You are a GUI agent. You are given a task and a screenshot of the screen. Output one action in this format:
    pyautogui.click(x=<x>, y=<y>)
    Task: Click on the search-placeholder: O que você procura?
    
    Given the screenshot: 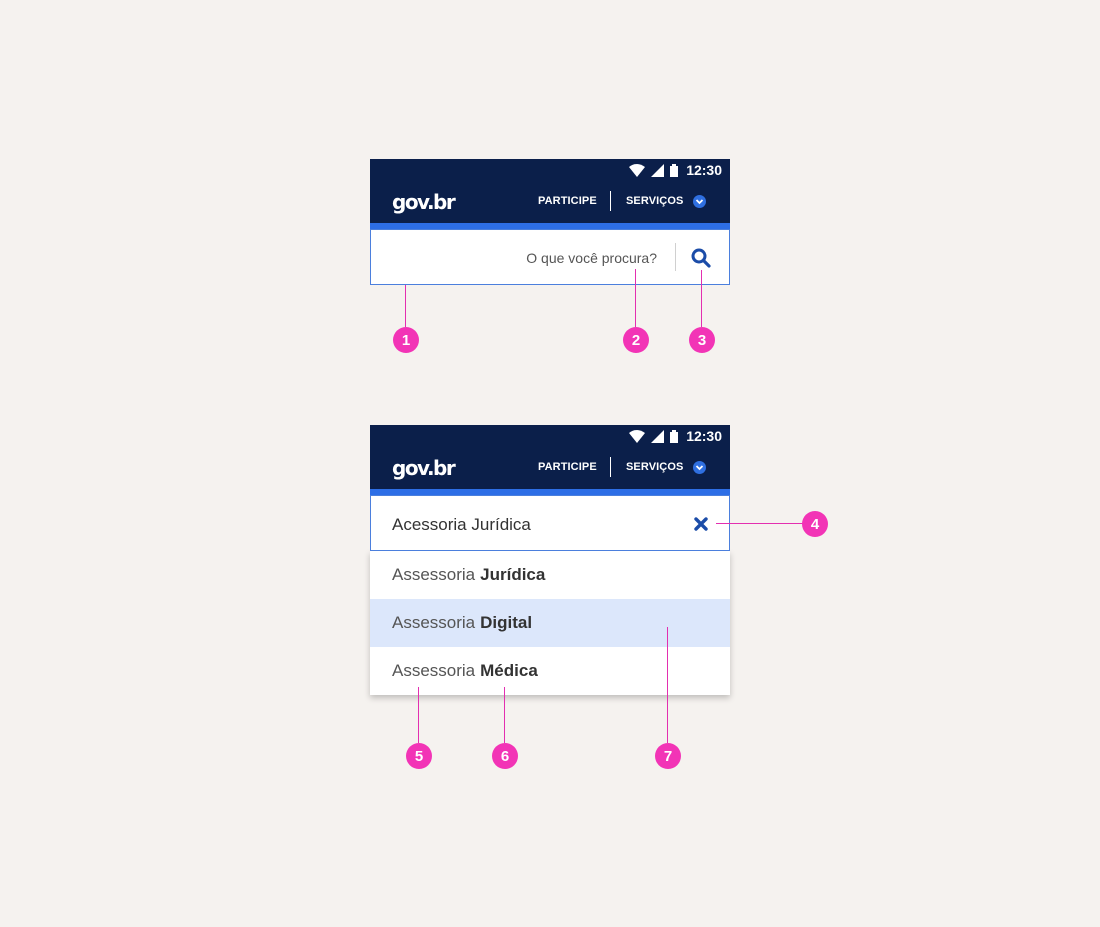 What is the action you would take?
    pyautogui.click(x=591, y=258)
    